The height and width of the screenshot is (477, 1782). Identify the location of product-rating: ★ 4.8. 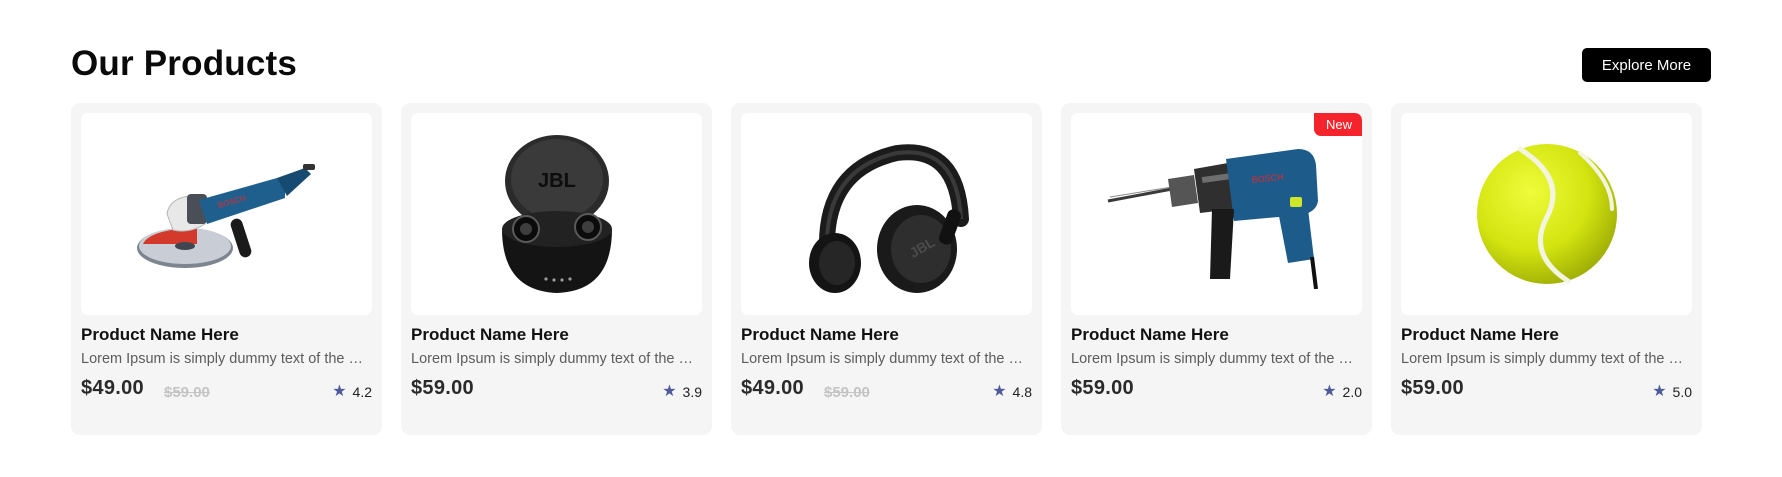
(1012, 392).